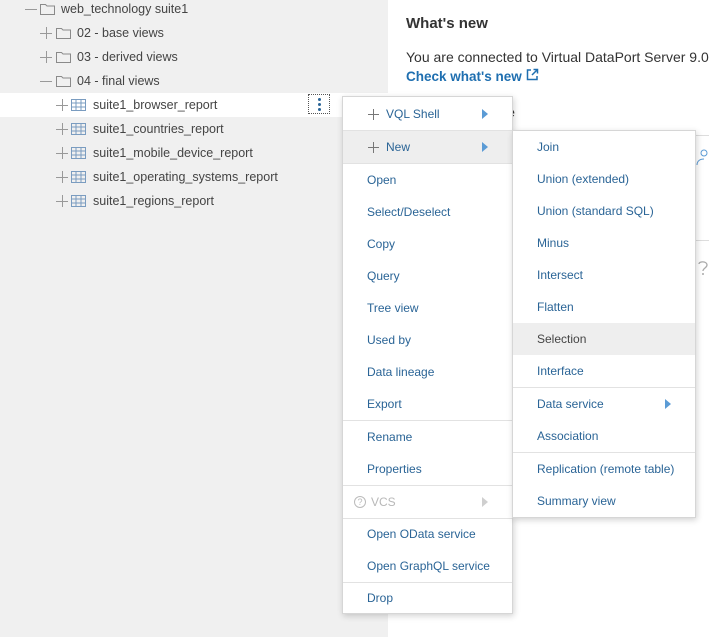  Describe the element at coordinates (194, 201) in the screenshot. I see `tree-row-regions-report: suite1_regions_report` at that location.